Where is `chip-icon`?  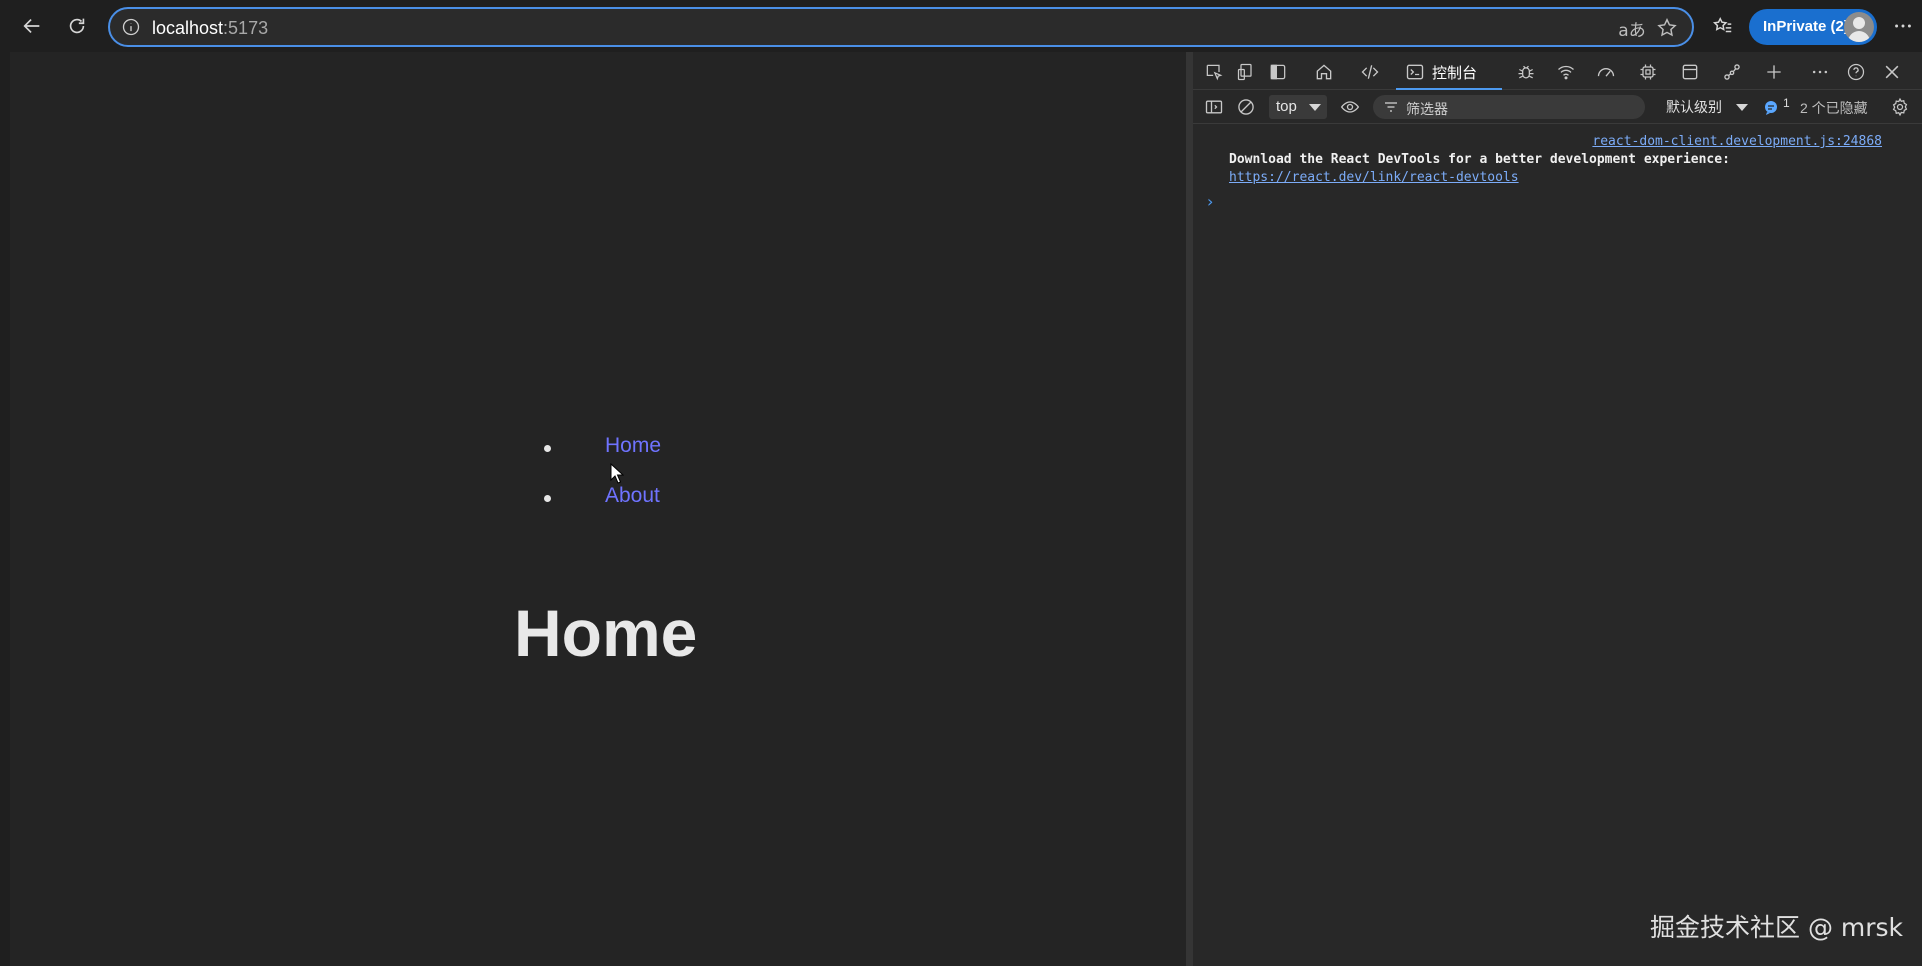
chip-icon is located at coordinates (1648, 72).